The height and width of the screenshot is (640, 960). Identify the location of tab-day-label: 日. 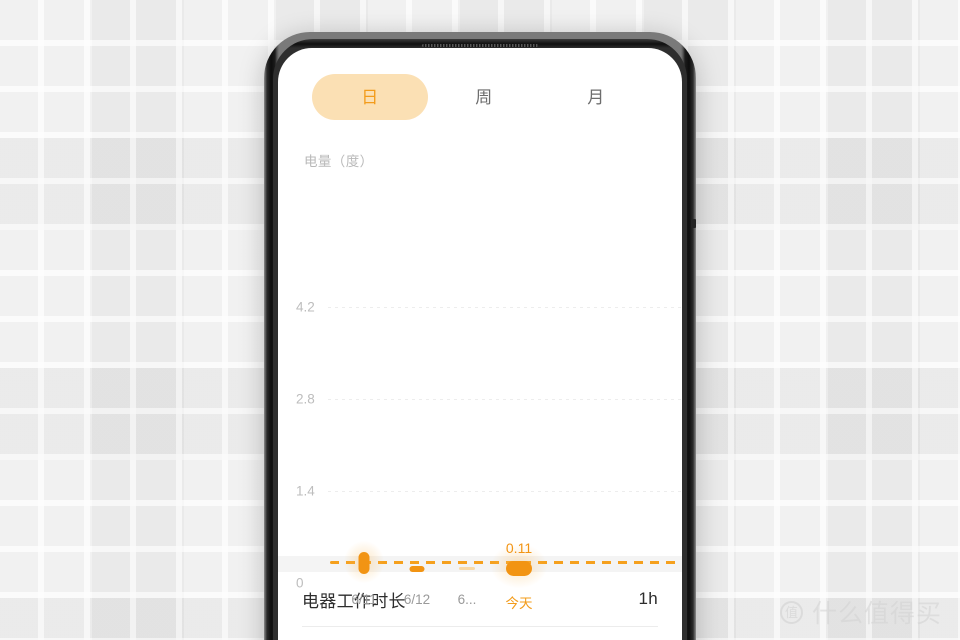
(370, 97).